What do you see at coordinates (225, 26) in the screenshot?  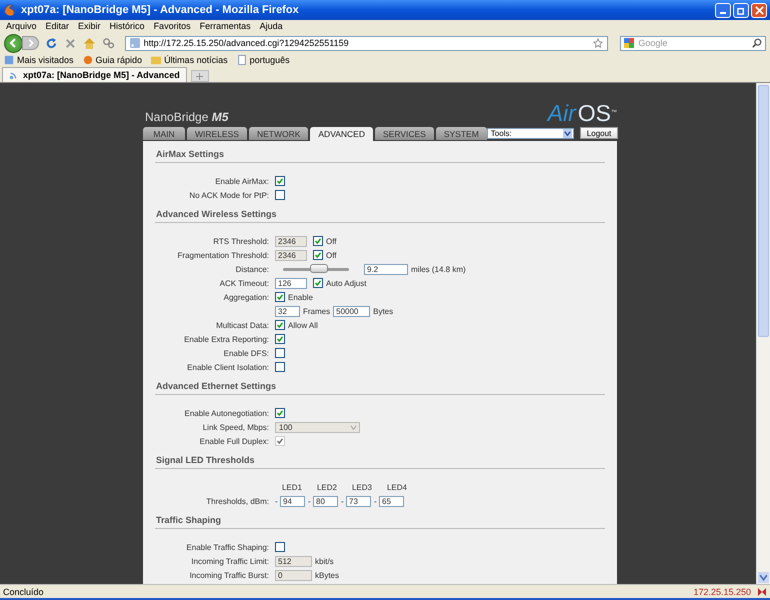 I see `menu-item: Ferramentas` at bounding box center [225, 26].